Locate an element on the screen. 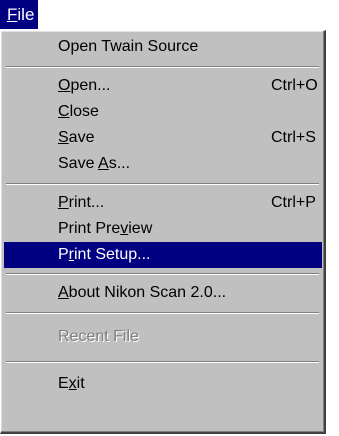 This screenshot has height=436, width=339. menu-item-save: Save Ctrl+S is located at coordinates (163, 138).